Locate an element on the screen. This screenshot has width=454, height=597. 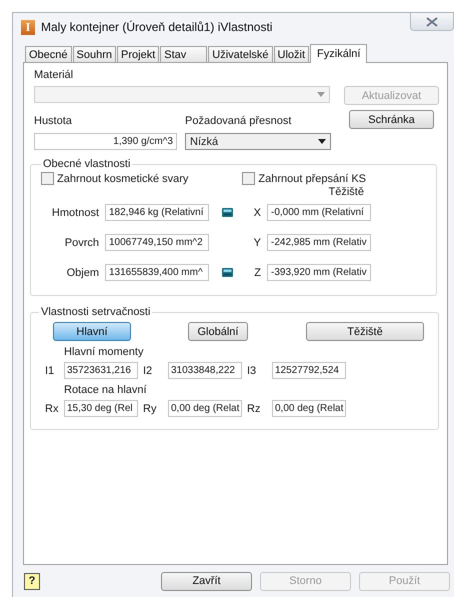
value-field: 15,30 deg (Rel is located at coordinates (101, 408).